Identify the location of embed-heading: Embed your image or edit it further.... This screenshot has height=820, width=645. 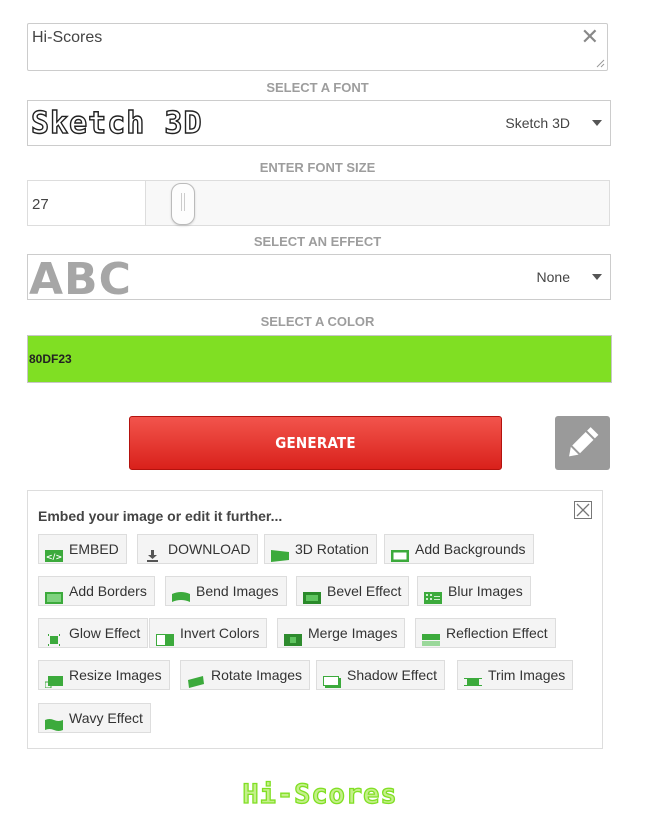
(160, 516).